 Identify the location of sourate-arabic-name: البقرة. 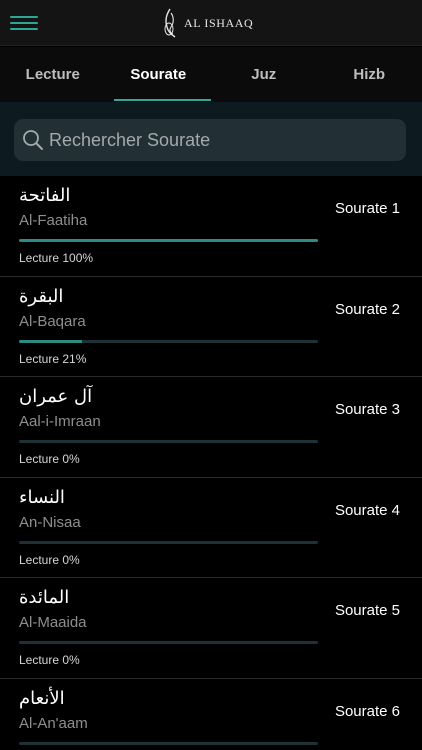
(41, 296).